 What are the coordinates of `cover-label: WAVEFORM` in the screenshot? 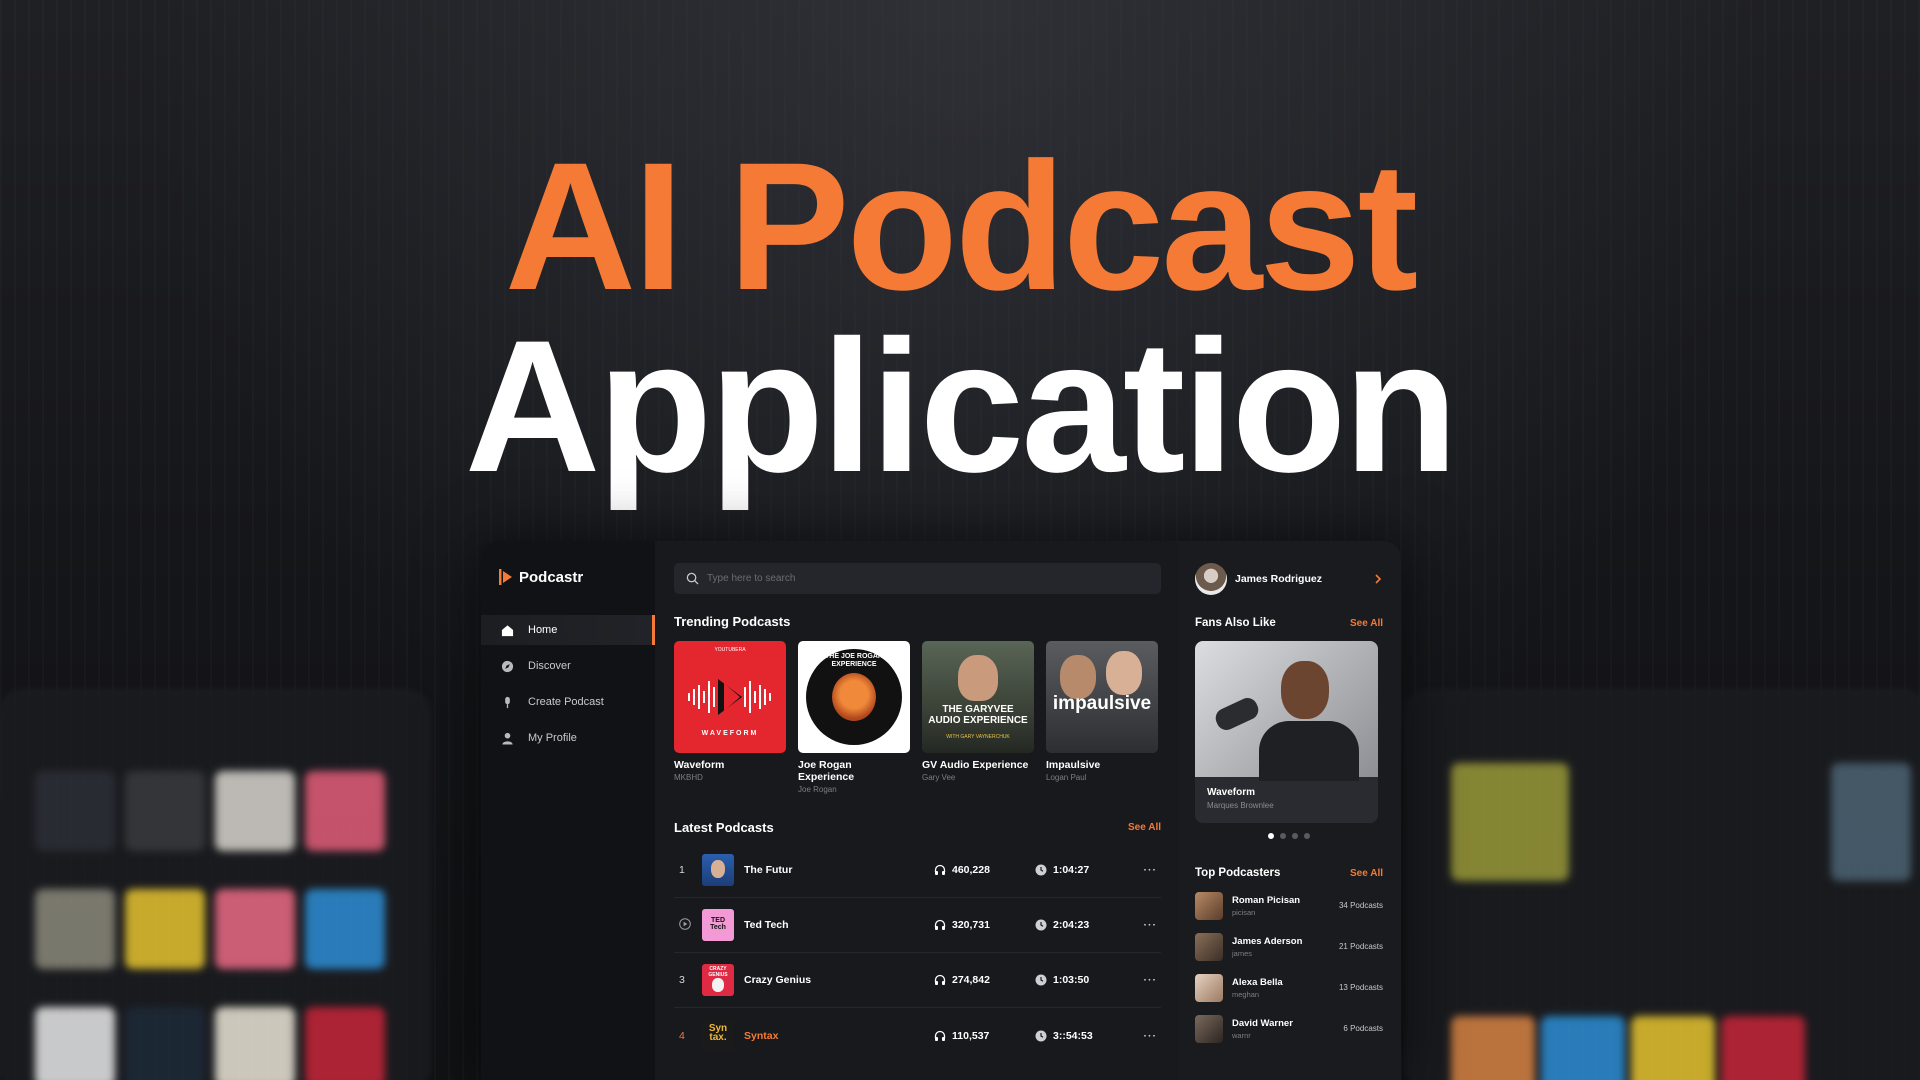 It's located at (730, 733).